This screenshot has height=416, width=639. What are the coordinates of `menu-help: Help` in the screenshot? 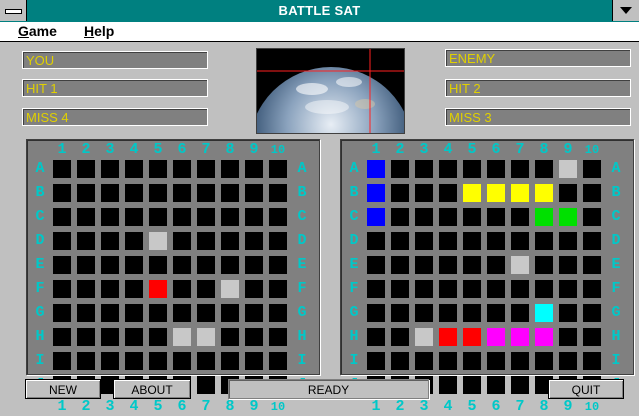 It's located at (99, 31).